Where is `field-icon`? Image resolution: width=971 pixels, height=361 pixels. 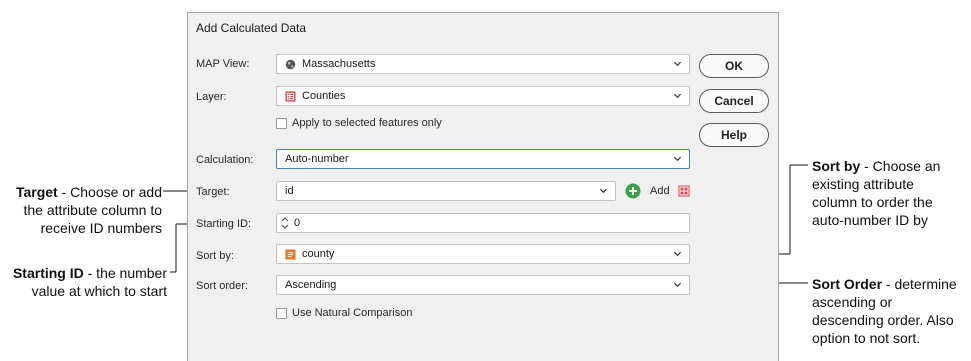
field-icon is located at coordinates (290, 254).